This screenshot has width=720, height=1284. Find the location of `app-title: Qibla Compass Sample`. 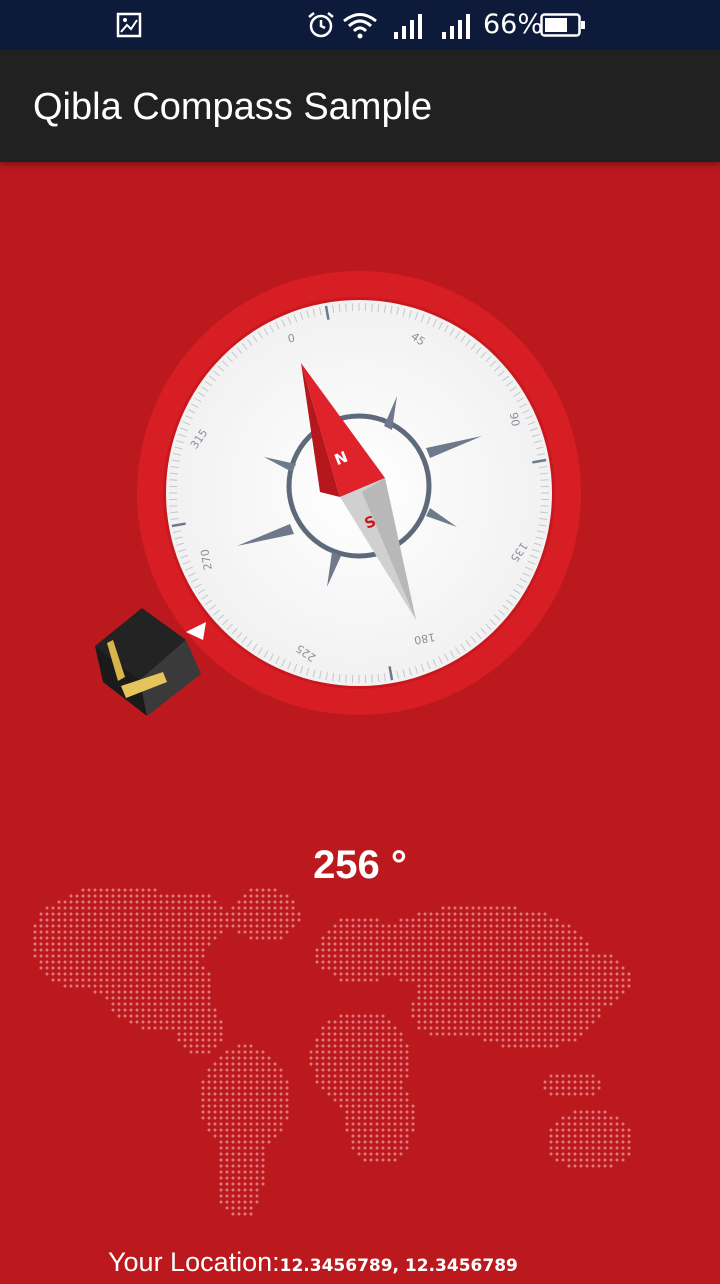

app-title: Qibla Compass Sample is located at coordinates (233, 107).